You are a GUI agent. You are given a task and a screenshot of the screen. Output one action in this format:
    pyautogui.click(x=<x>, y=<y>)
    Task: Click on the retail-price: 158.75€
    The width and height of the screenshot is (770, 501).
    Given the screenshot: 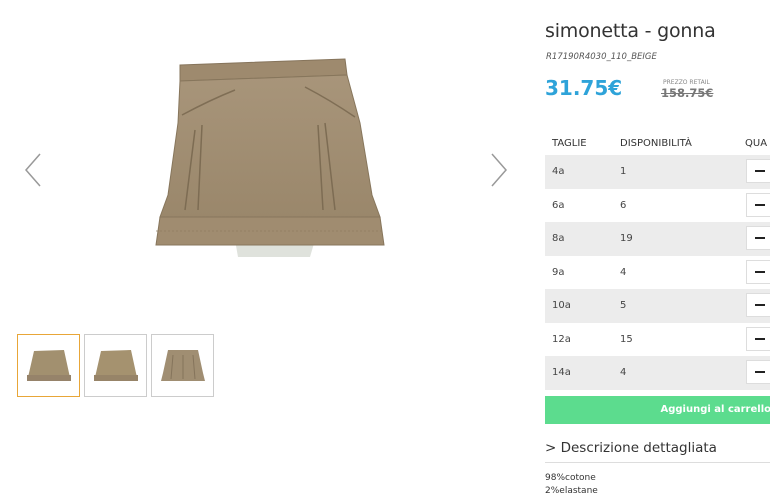 What is the action you would take?
    pyautogui.click(x=687, y=93)
    